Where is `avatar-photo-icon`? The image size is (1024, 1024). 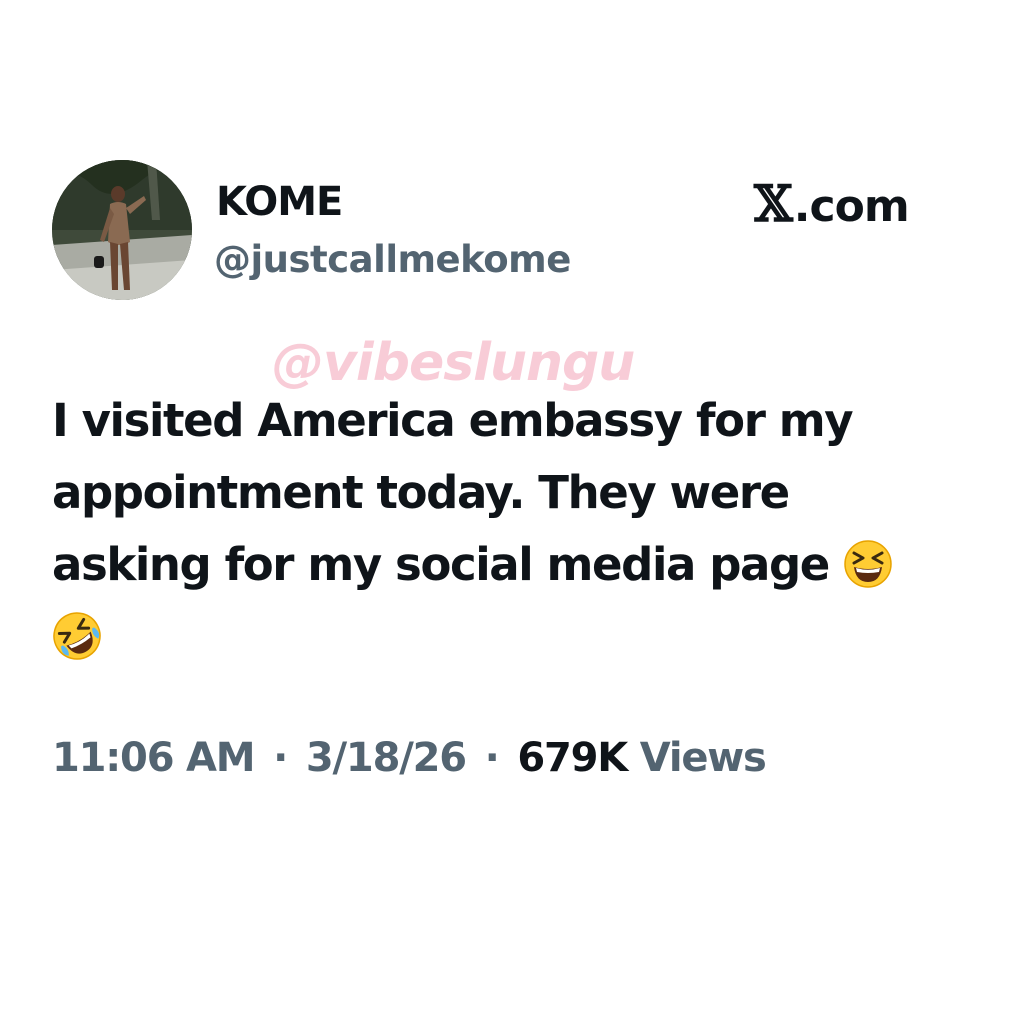
avatar-photo-icon is located at coordinates (122, 230).